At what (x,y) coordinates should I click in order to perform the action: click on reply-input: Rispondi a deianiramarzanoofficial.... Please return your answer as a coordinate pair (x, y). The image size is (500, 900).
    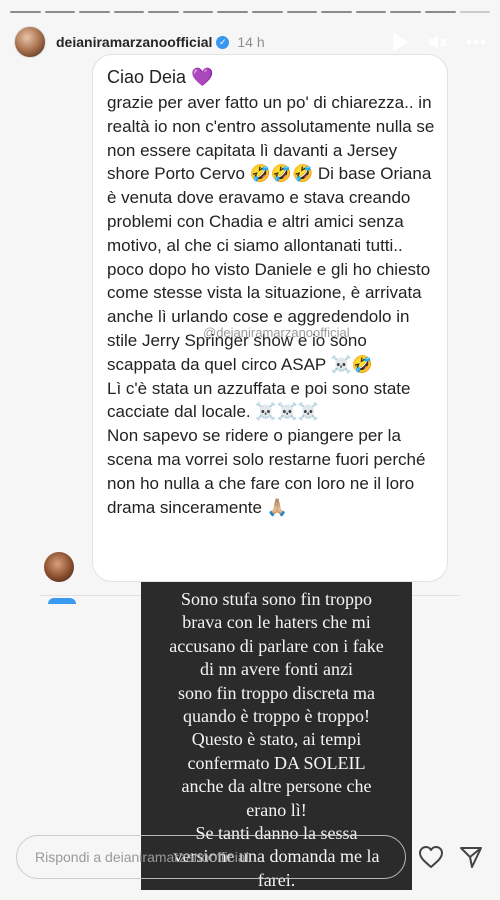
    Looking at the image, I should click on (211, 857).